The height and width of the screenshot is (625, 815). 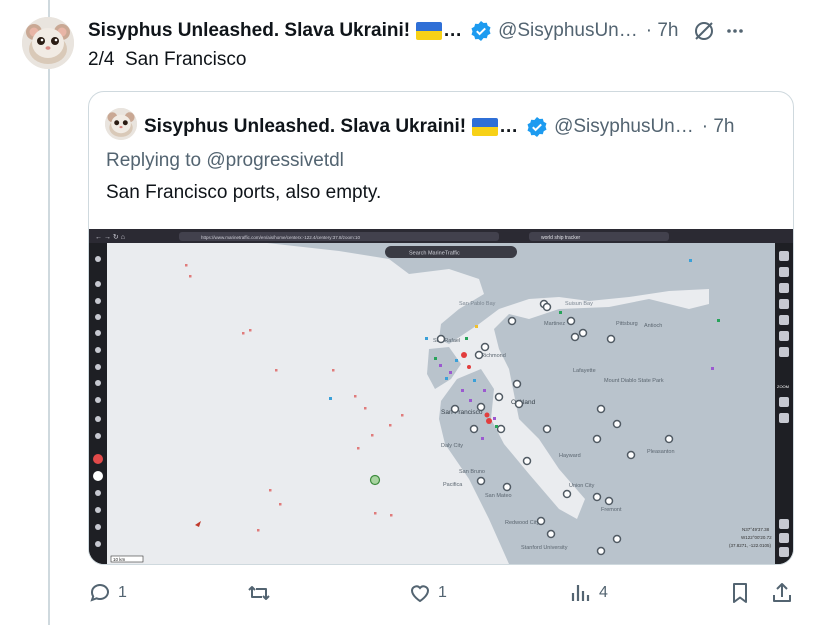 I want to click on share-icon, so click(x=782, y=592).